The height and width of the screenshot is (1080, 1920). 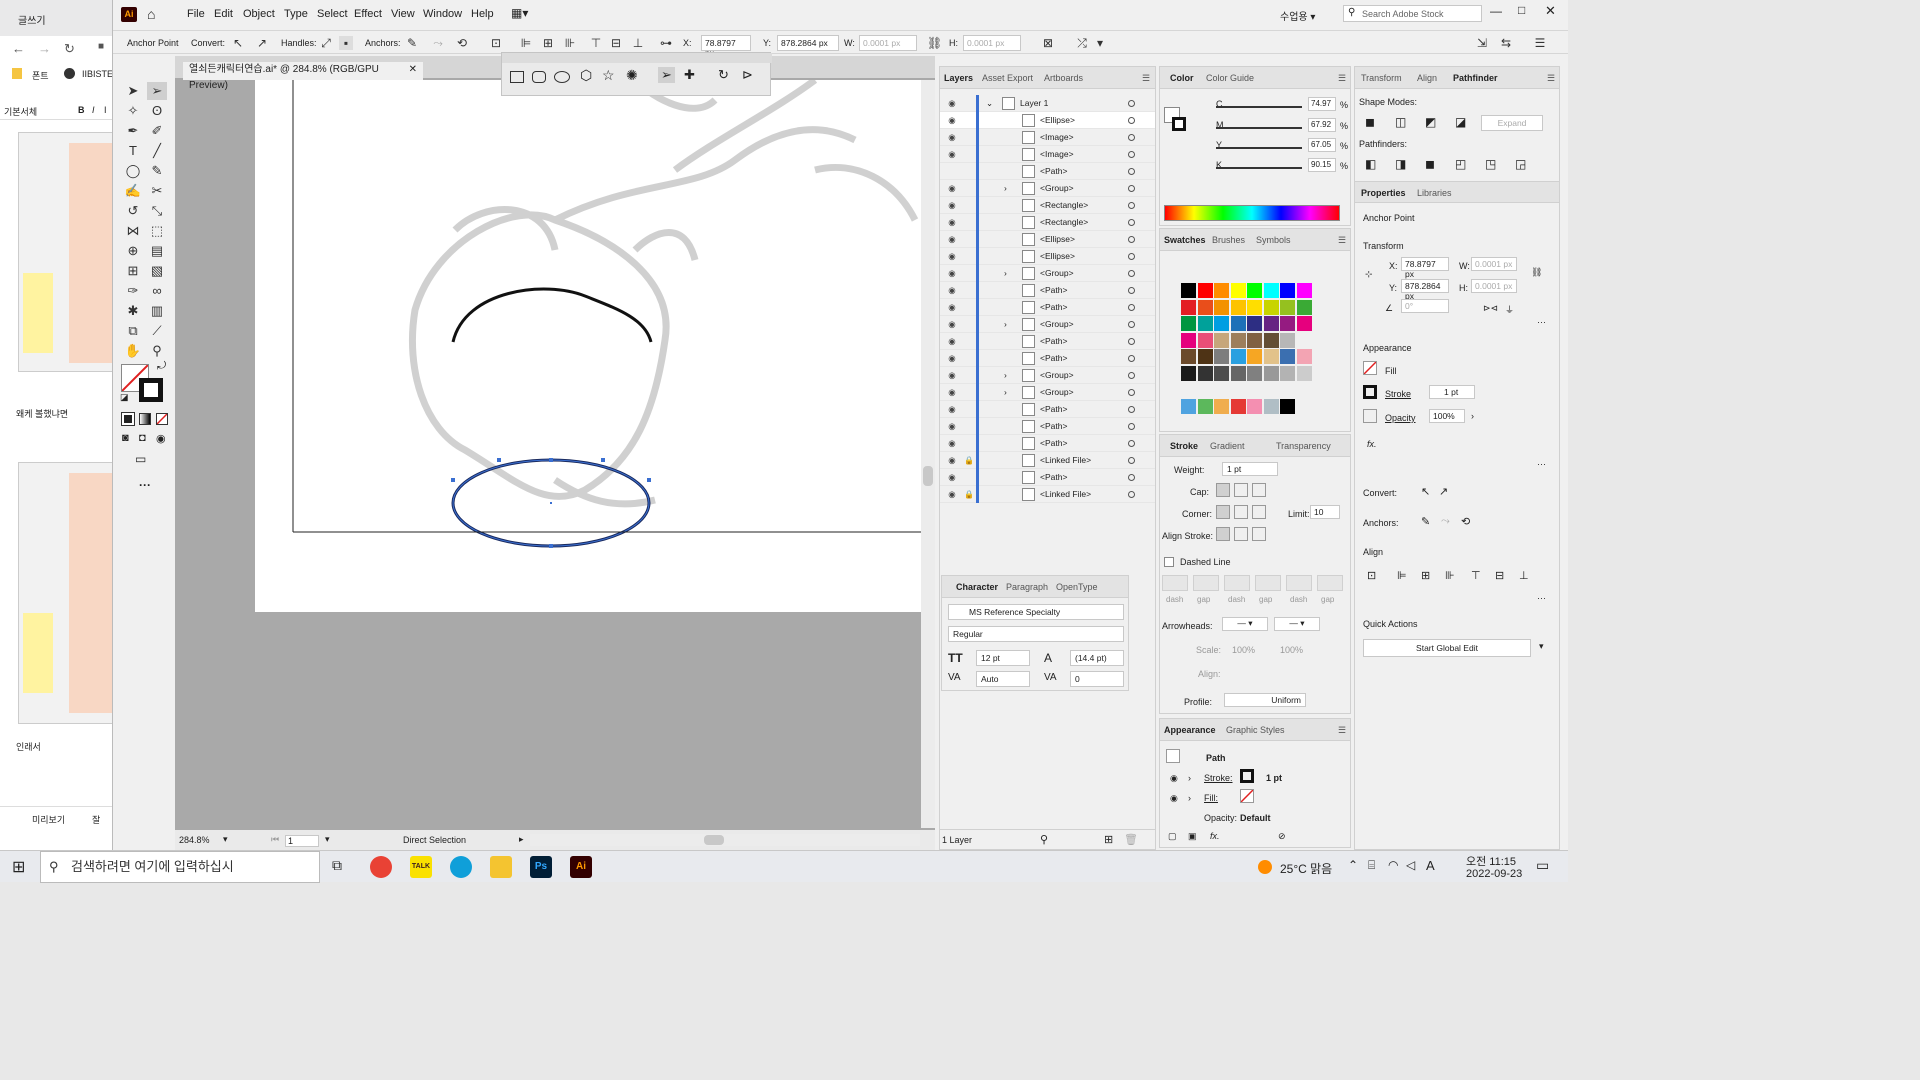 I want to click on k-slider, so click(x=1259, y=168).